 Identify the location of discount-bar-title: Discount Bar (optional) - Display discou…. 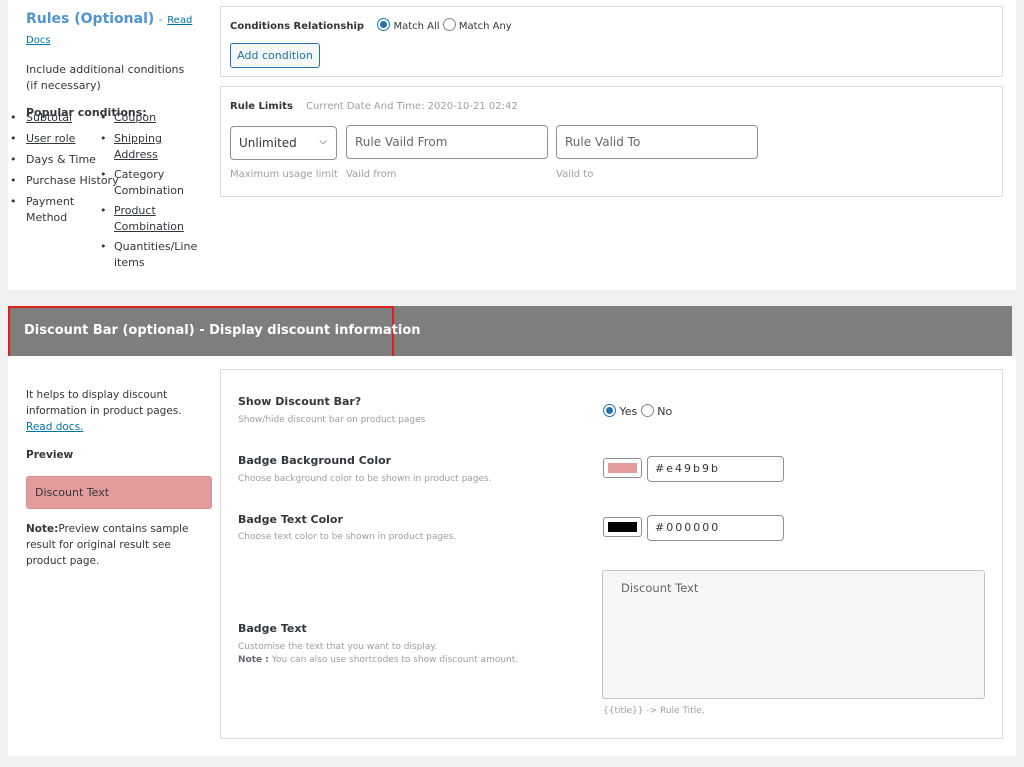
(222, 330).